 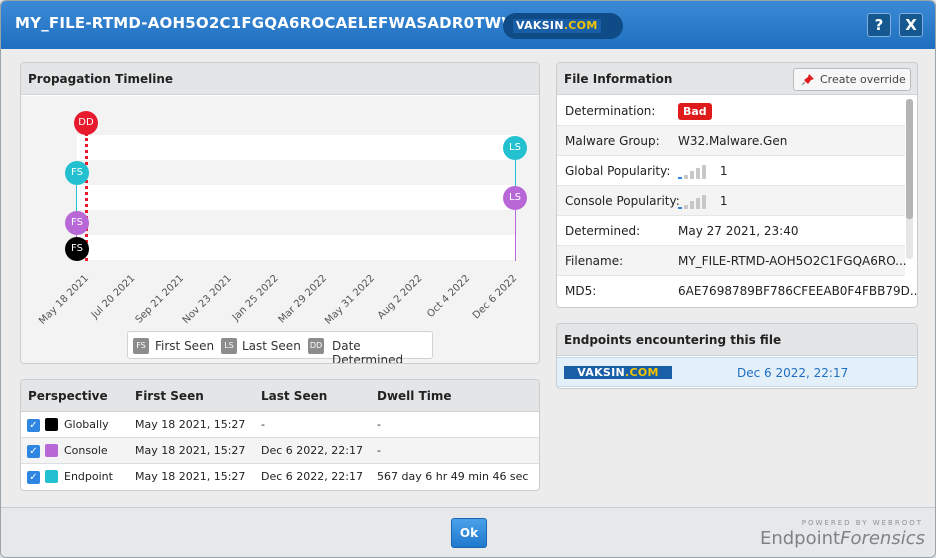 What do you see at coordinates (581, 291) in the screenshot?
I see `md5-label: MD5:` at bounding box center [581, 291].